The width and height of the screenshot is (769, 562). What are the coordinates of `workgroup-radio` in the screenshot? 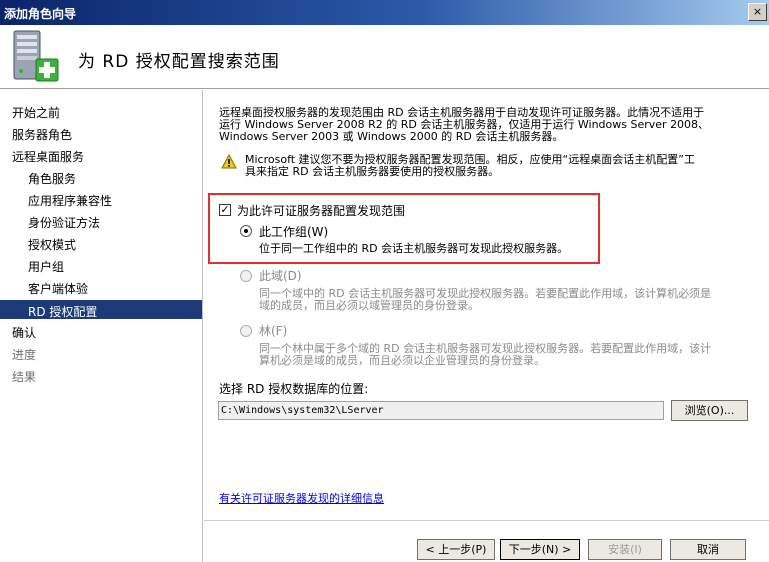 It's located at (246, 231).